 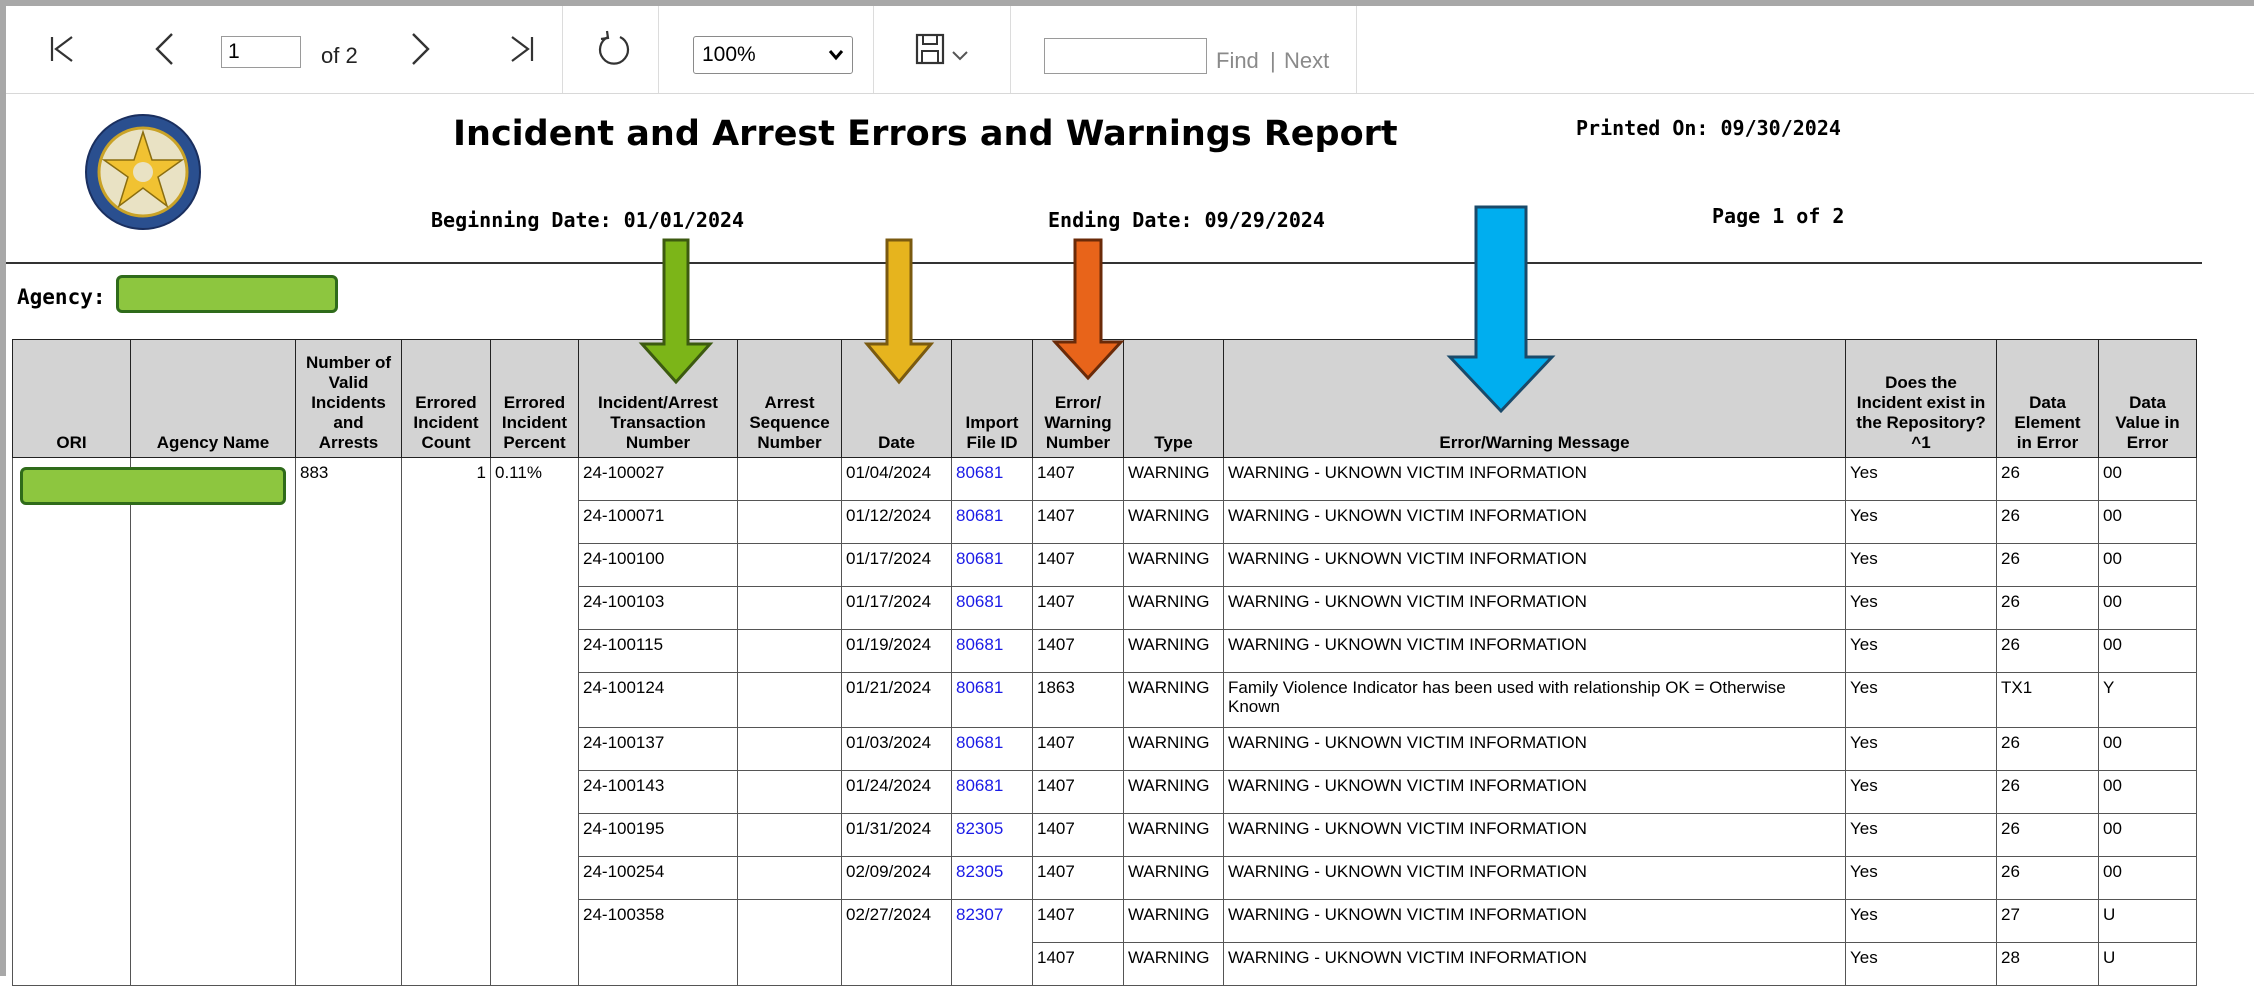 I want to click on col-data-value: Data Value in Error, so click(x=2147, y=398).